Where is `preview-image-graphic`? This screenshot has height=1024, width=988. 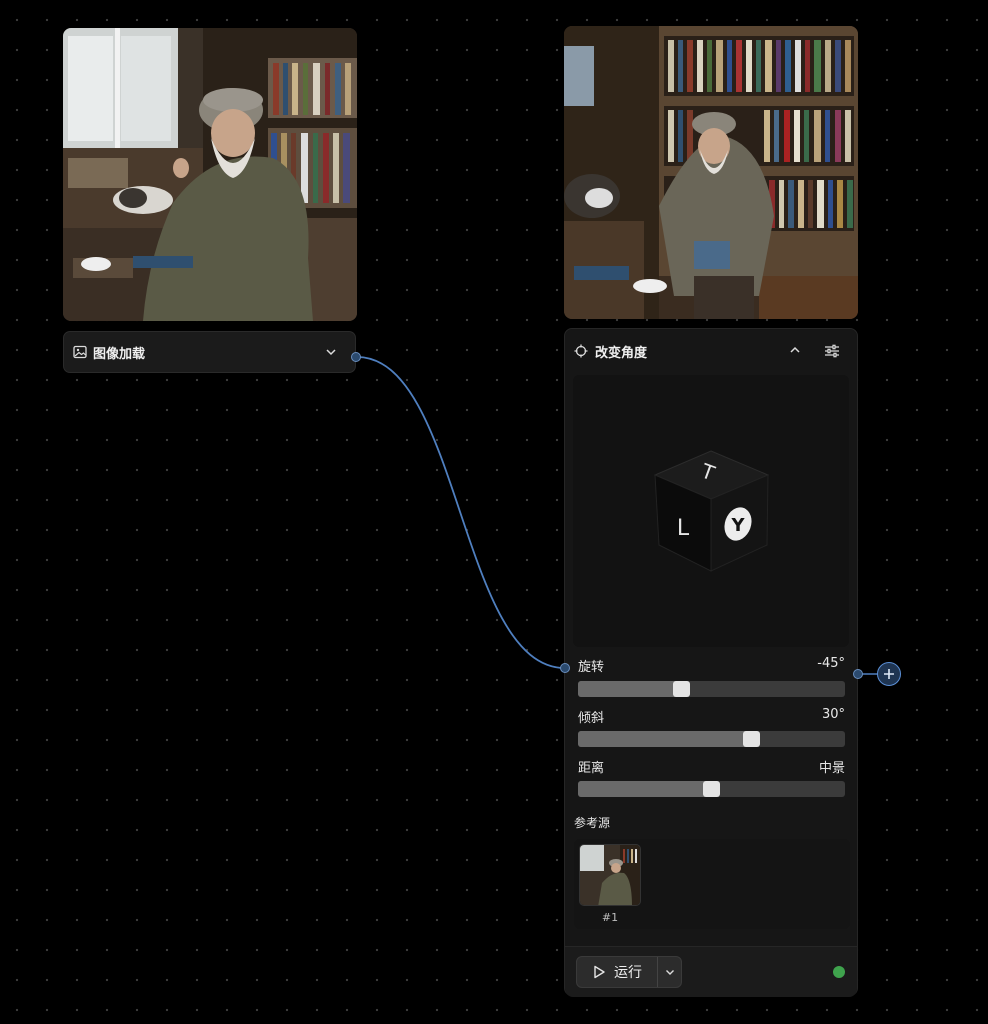
preview-image-graphic is located at coordinates (711, 172).